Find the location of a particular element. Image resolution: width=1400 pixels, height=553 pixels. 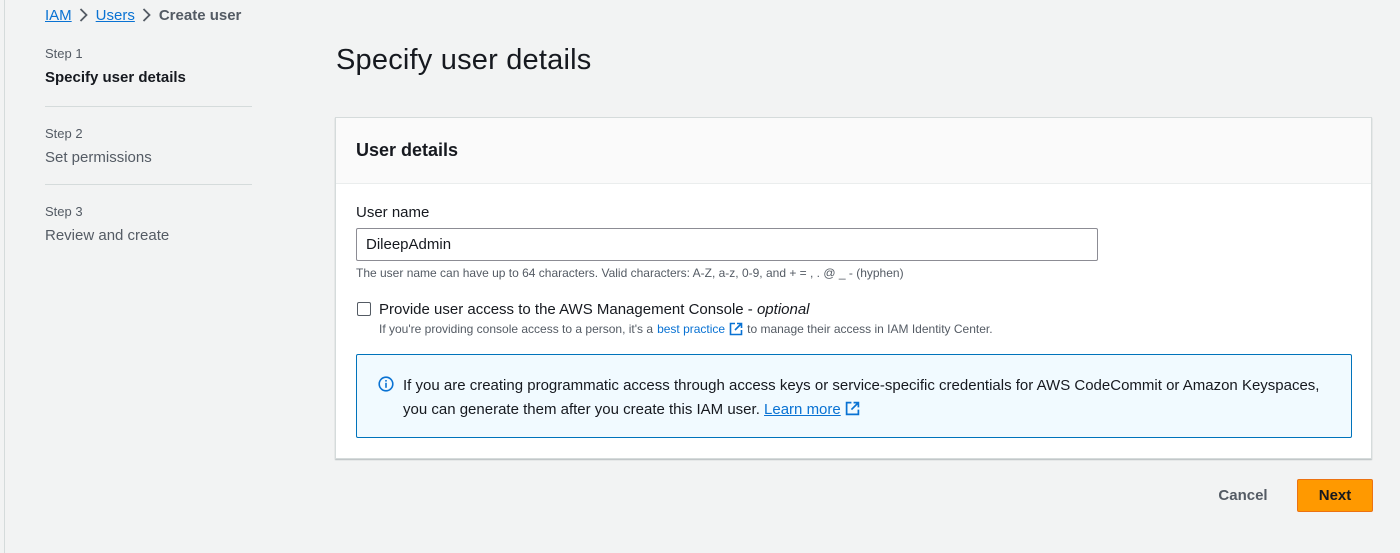

container-header: User details is located at coordinates (853, 151).